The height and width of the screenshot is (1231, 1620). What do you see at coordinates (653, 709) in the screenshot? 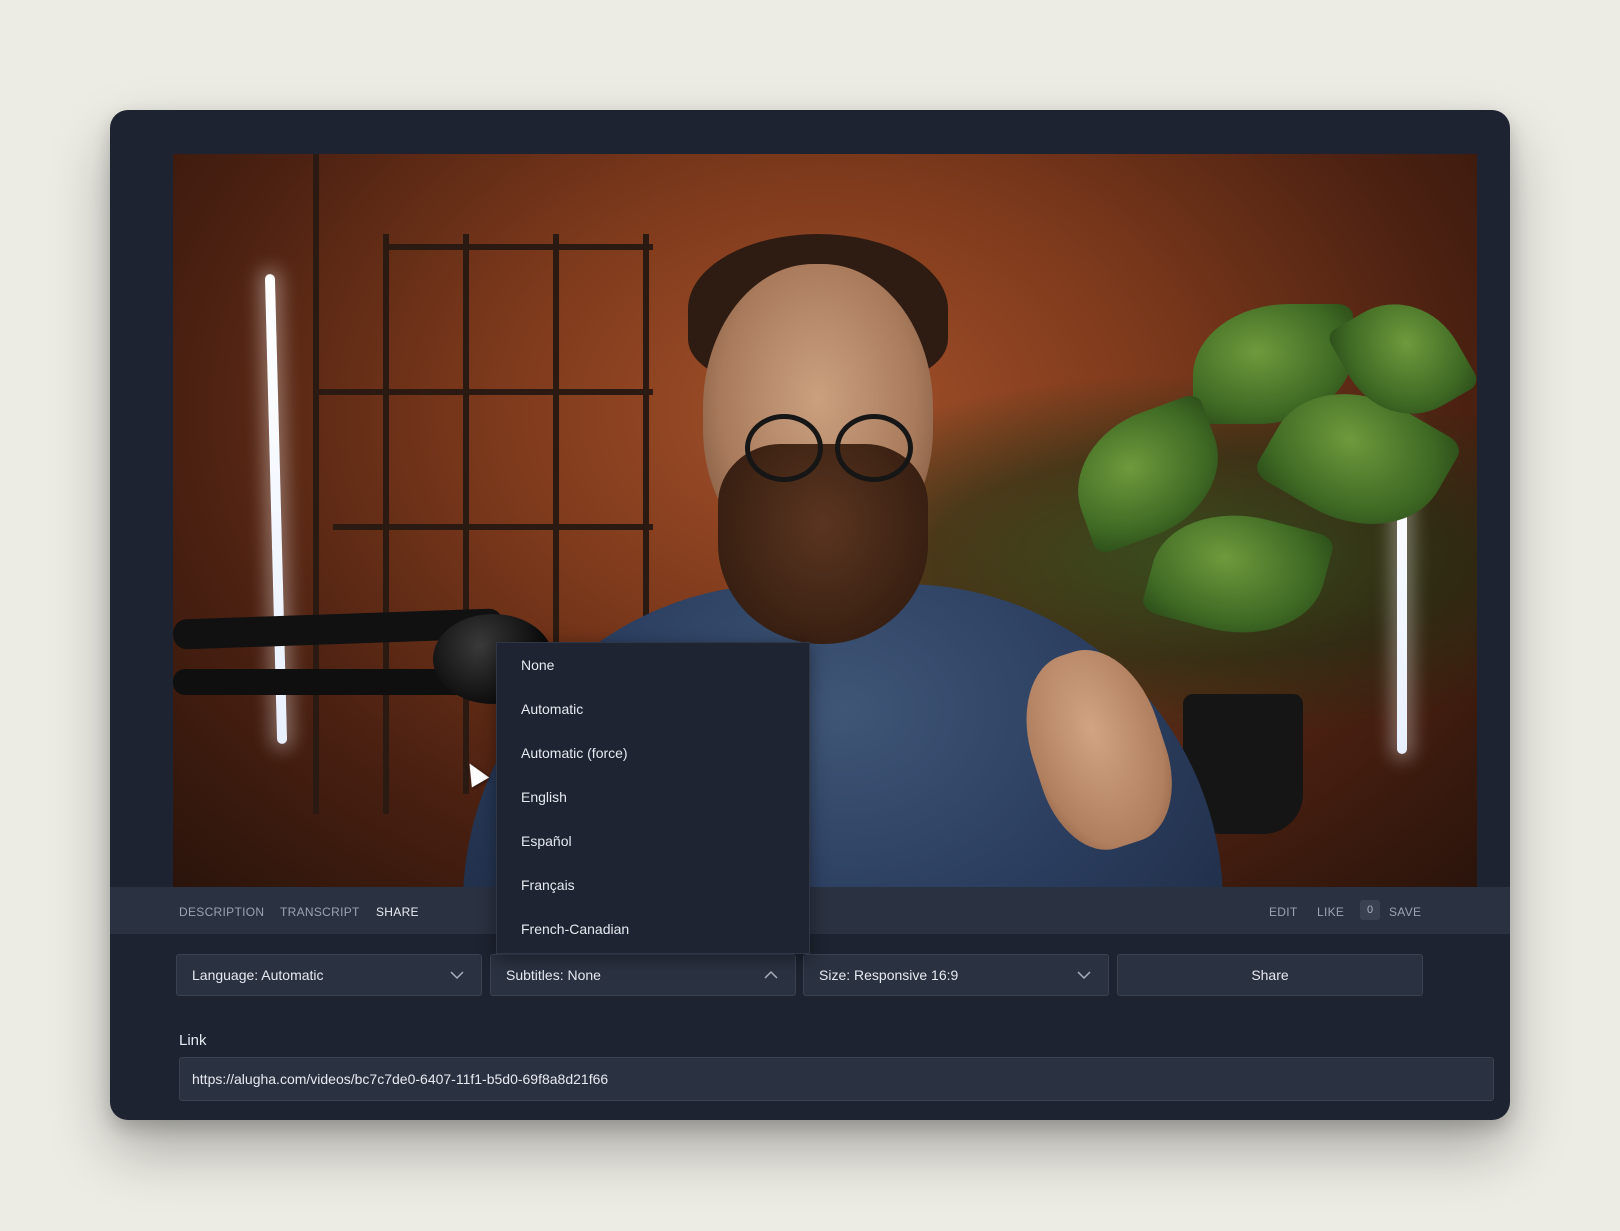
I see `subtitle-option-automatic: Automatic` at bounding box center [653, 709].